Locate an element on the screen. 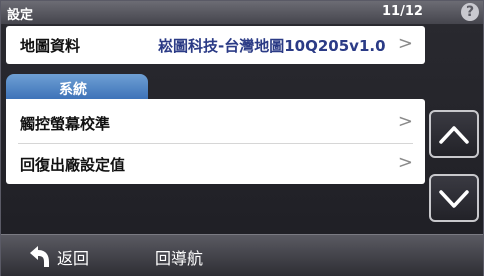 This screenshot has height=276, width=484. chevron-up-icon is located at coordinates (454, 135).